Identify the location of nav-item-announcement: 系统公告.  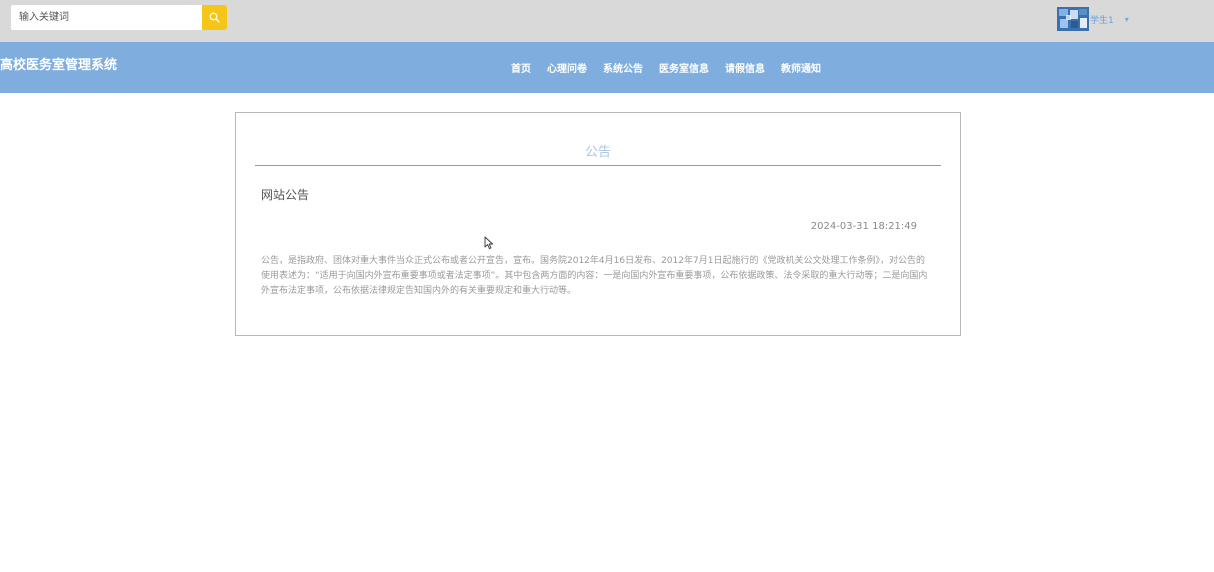
(623, 67).